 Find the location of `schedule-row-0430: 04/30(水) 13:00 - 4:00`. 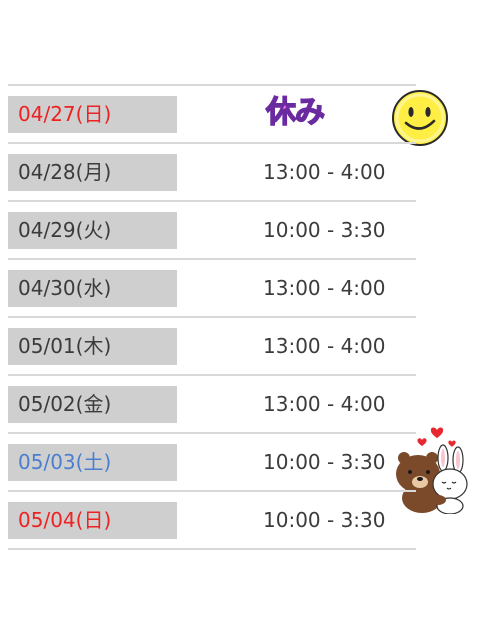

schedule-row-0430: 04/30(水) 13:00 - 4:00 is located at coordinates (212, 287).